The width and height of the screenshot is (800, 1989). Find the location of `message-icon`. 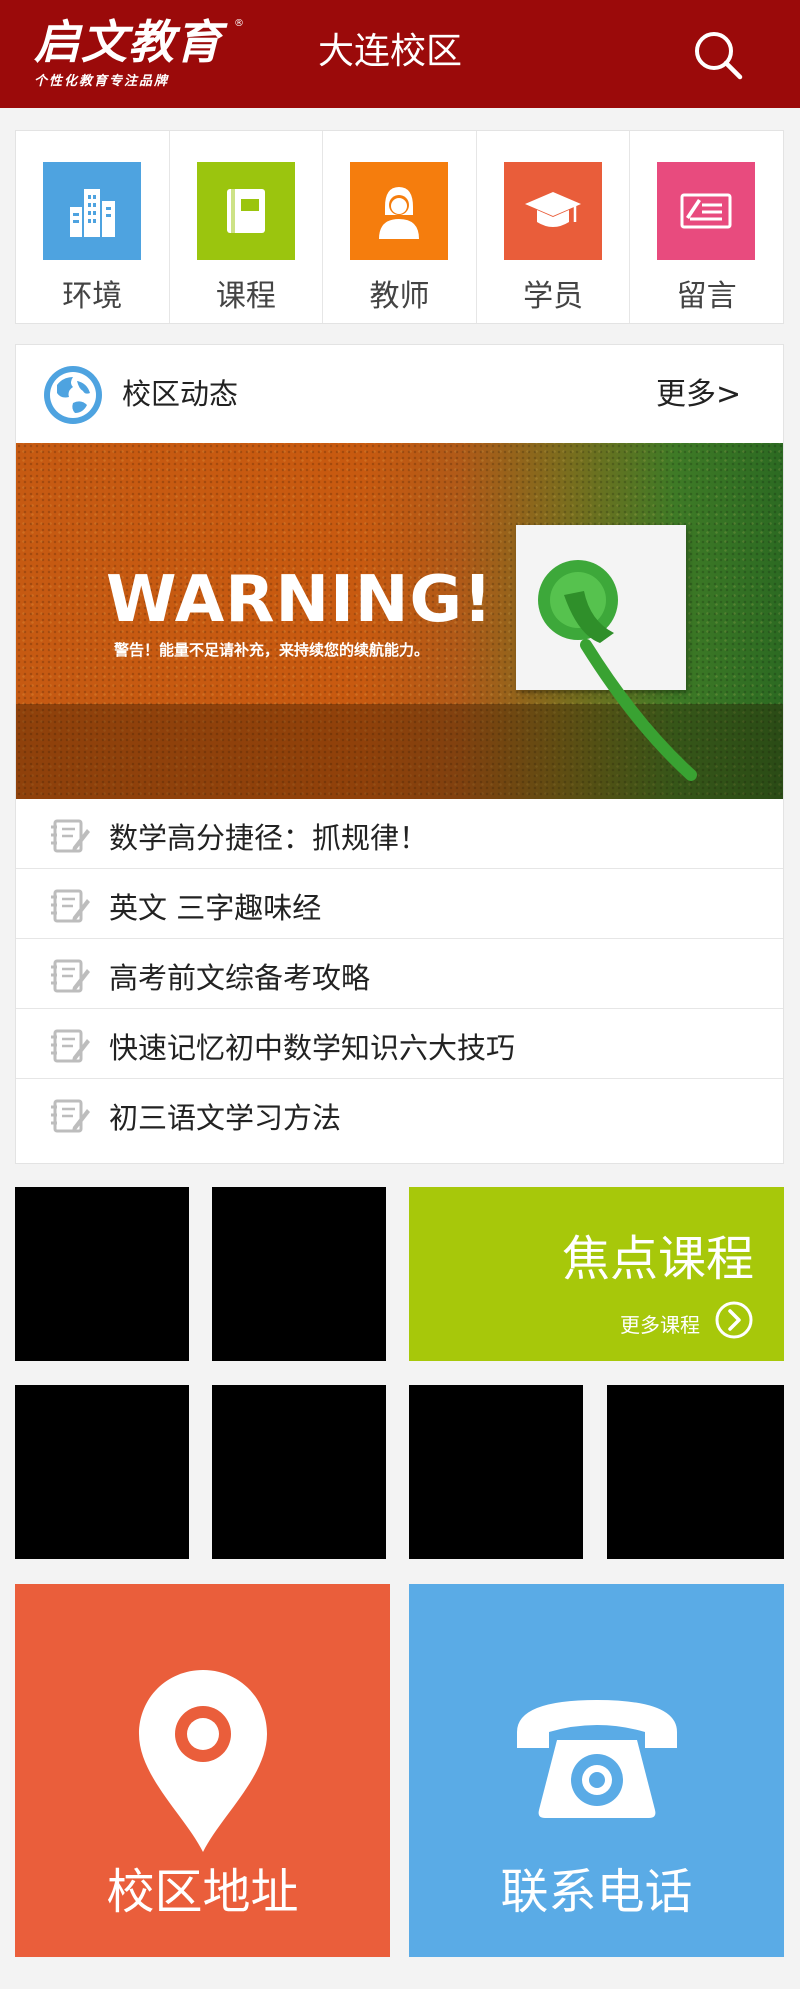

message-icon is located at coordinates (706, 211).